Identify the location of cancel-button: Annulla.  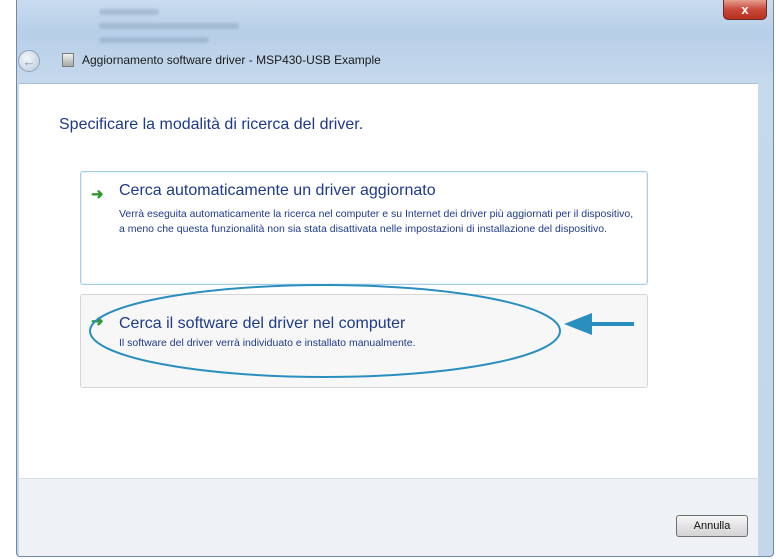
(712, 526).